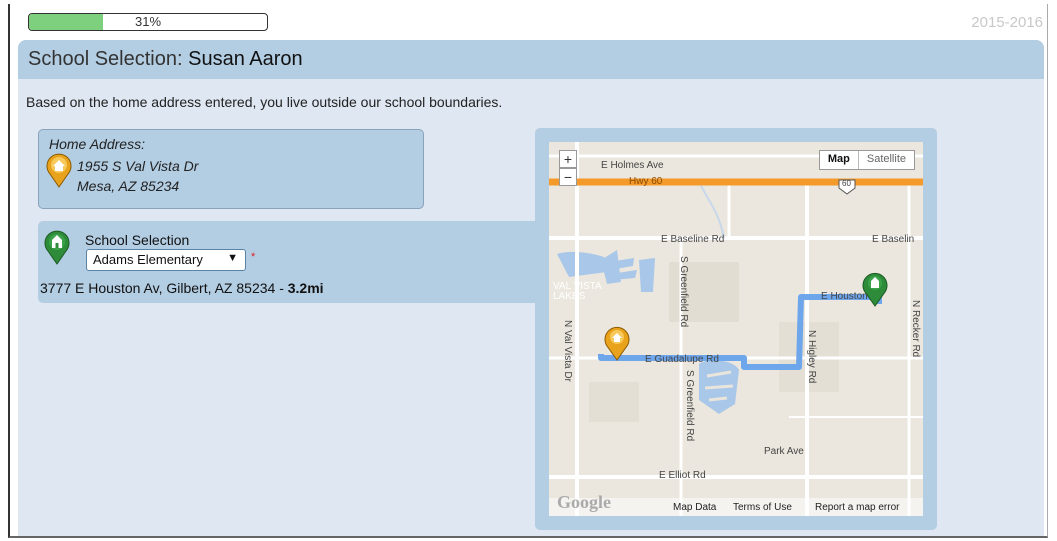 The height and width of the screenshot is (541, 1057). What do you see at coordinates (584, 502) in the screenshot?
I see `google-logo: Google` at bounding box center [584, 502].